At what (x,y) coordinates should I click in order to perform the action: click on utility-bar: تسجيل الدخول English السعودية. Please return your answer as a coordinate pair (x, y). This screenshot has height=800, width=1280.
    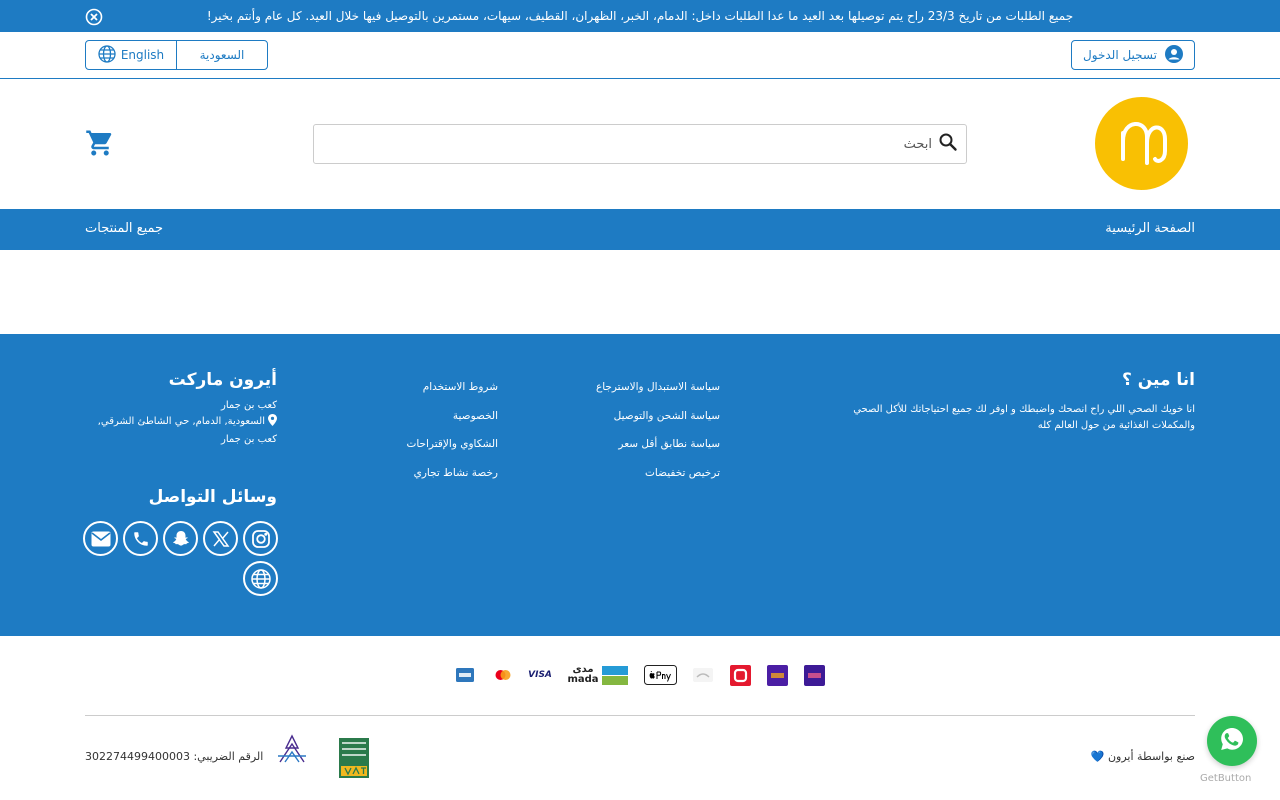
    Looking at the image, I should click on (640, 55).